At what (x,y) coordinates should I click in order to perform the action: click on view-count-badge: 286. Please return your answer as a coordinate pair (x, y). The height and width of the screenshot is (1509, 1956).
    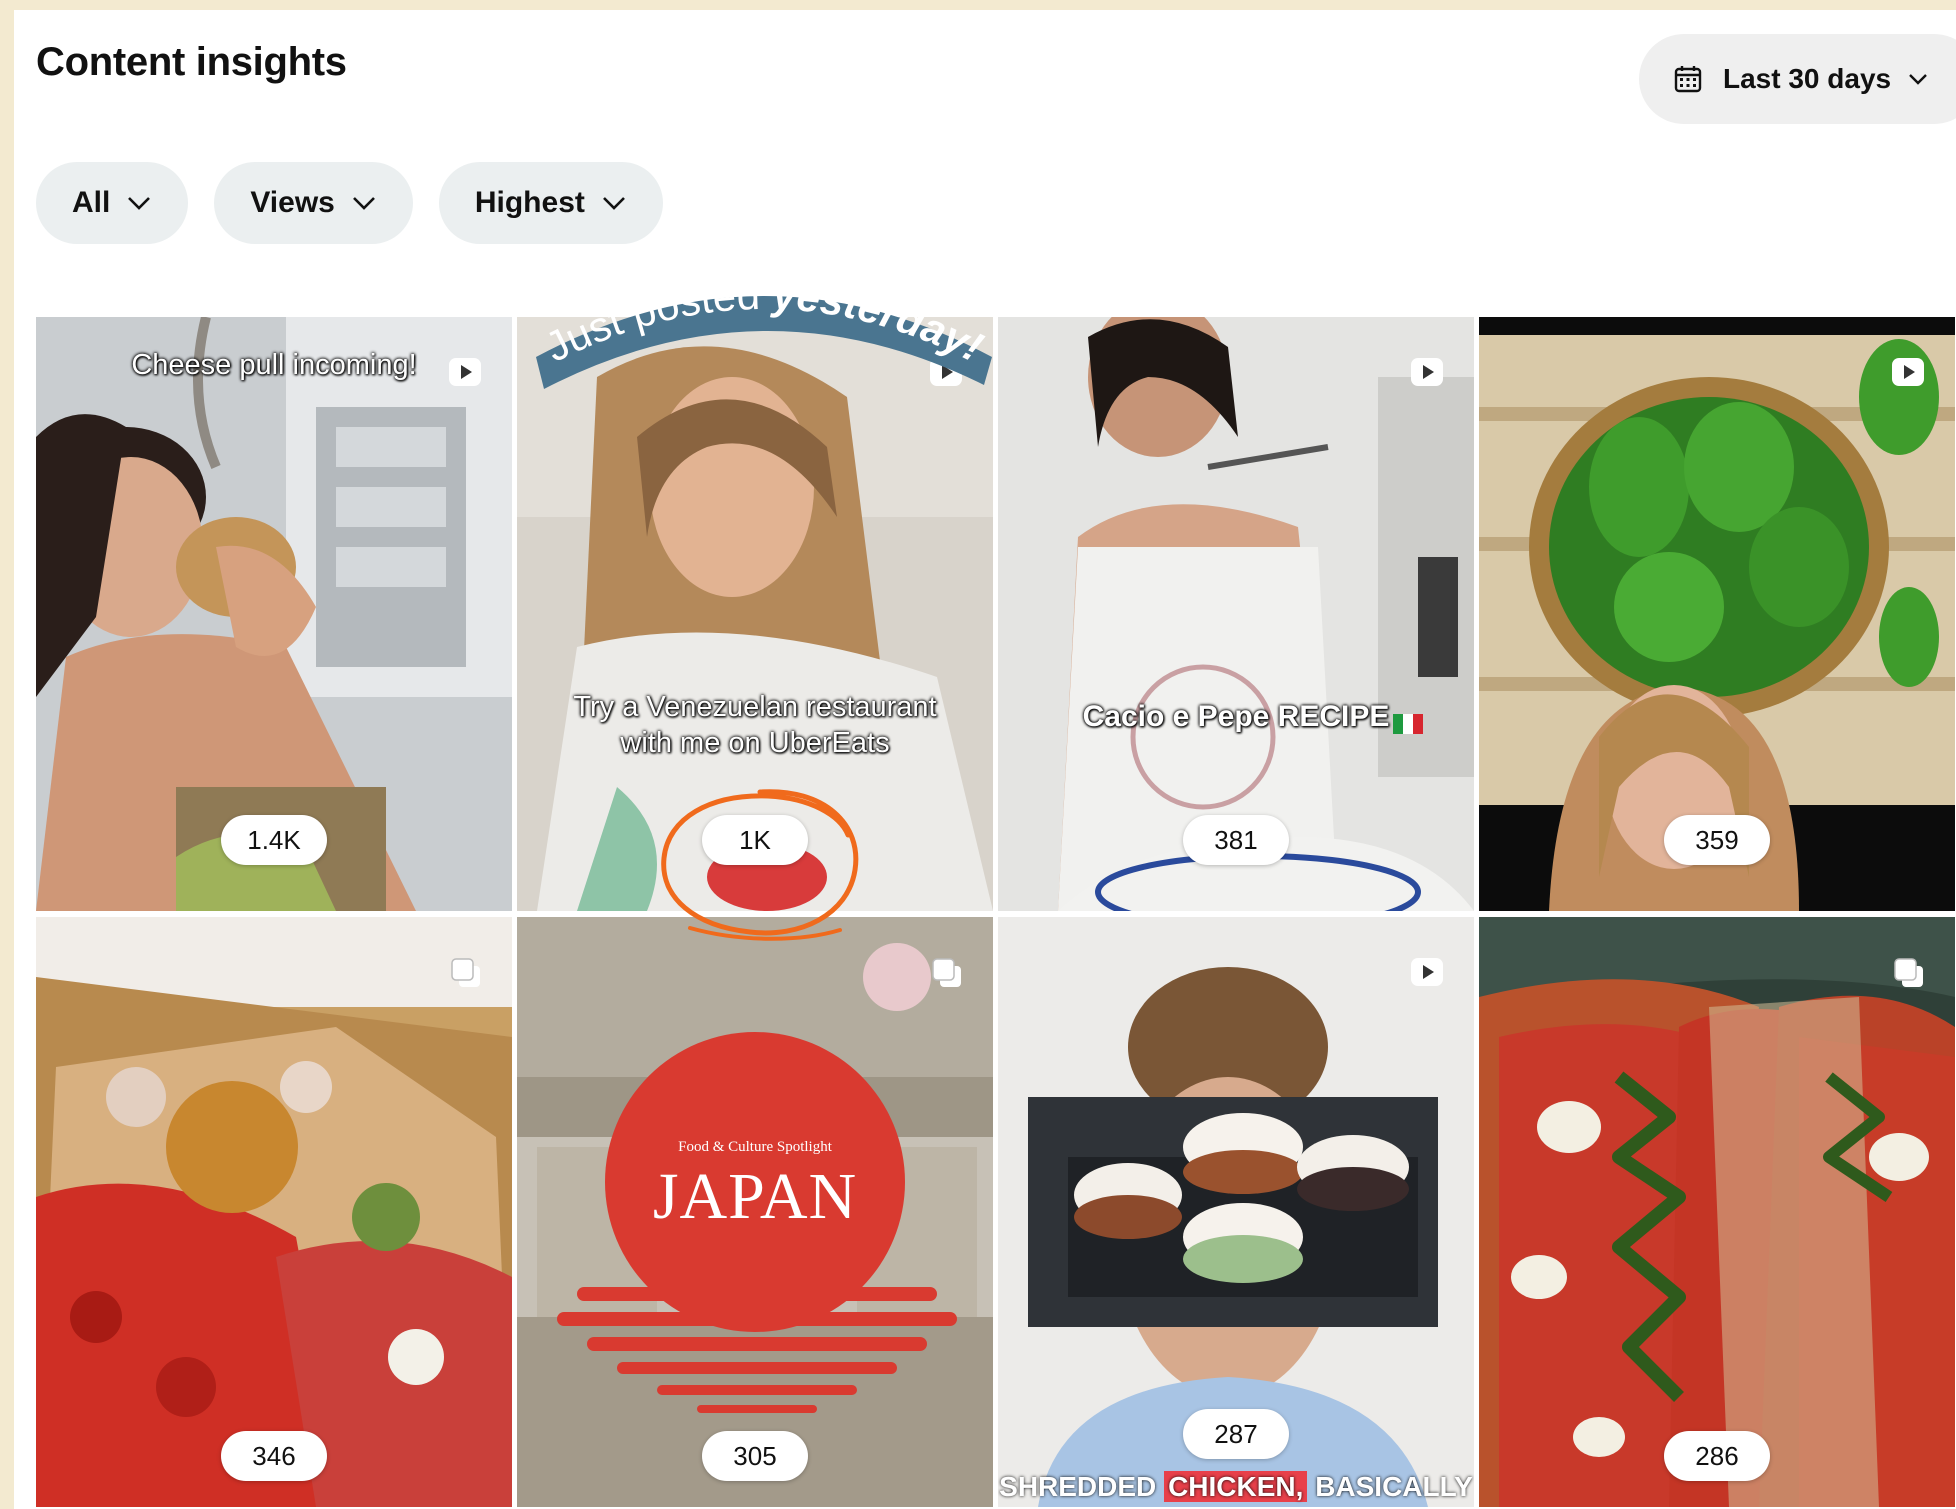
    Looking at the image, I should click on (1717, 1456).